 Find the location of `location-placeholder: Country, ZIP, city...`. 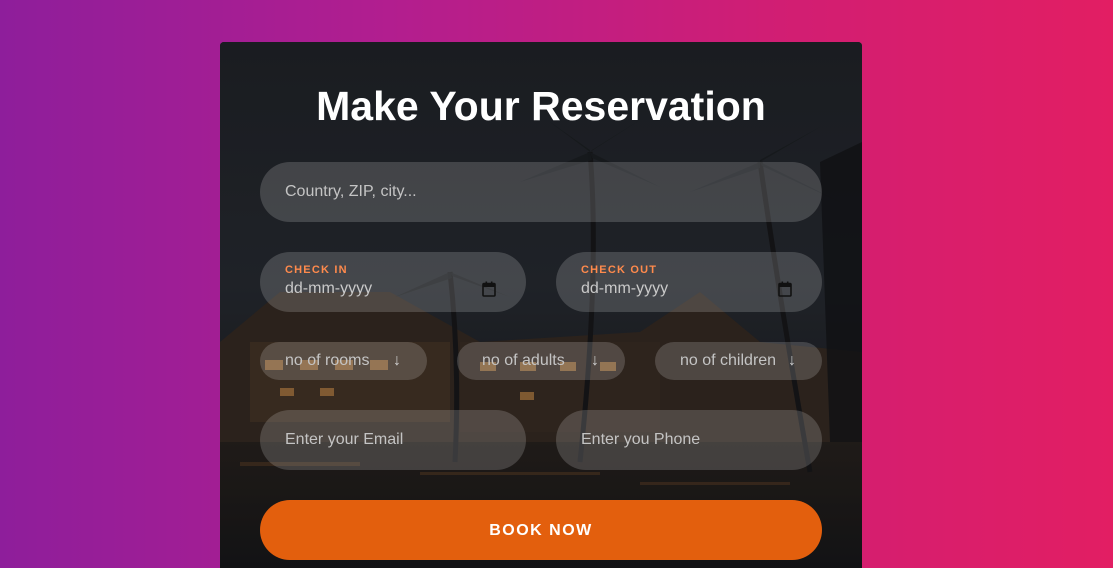

location-placeholder: Country, ZIP, city... is located at coordinates (351, 191).